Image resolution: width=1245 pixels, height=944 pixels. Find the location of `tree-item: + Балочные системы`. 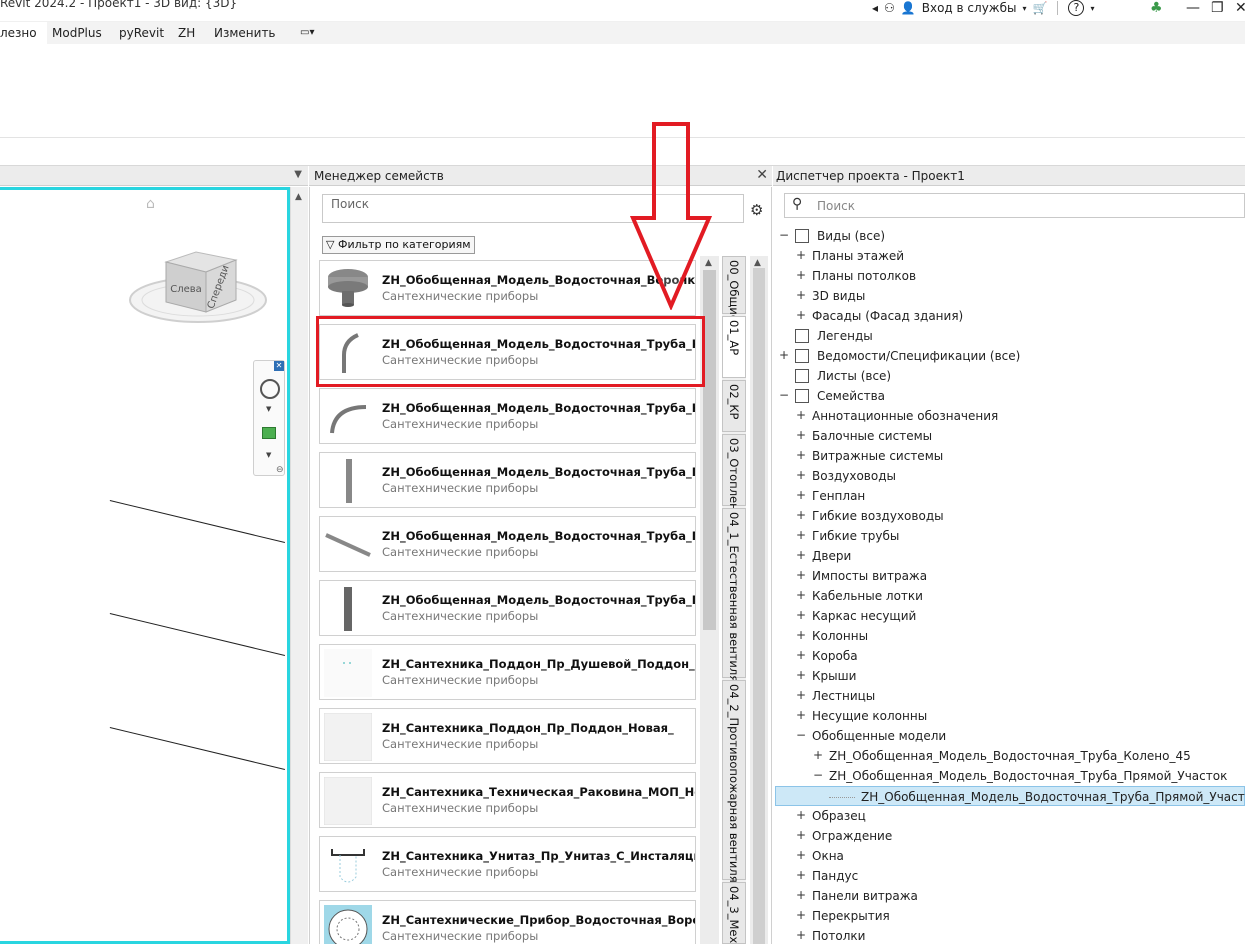

tree-item: + Балочные системы is located at coordinates (1010, 436).